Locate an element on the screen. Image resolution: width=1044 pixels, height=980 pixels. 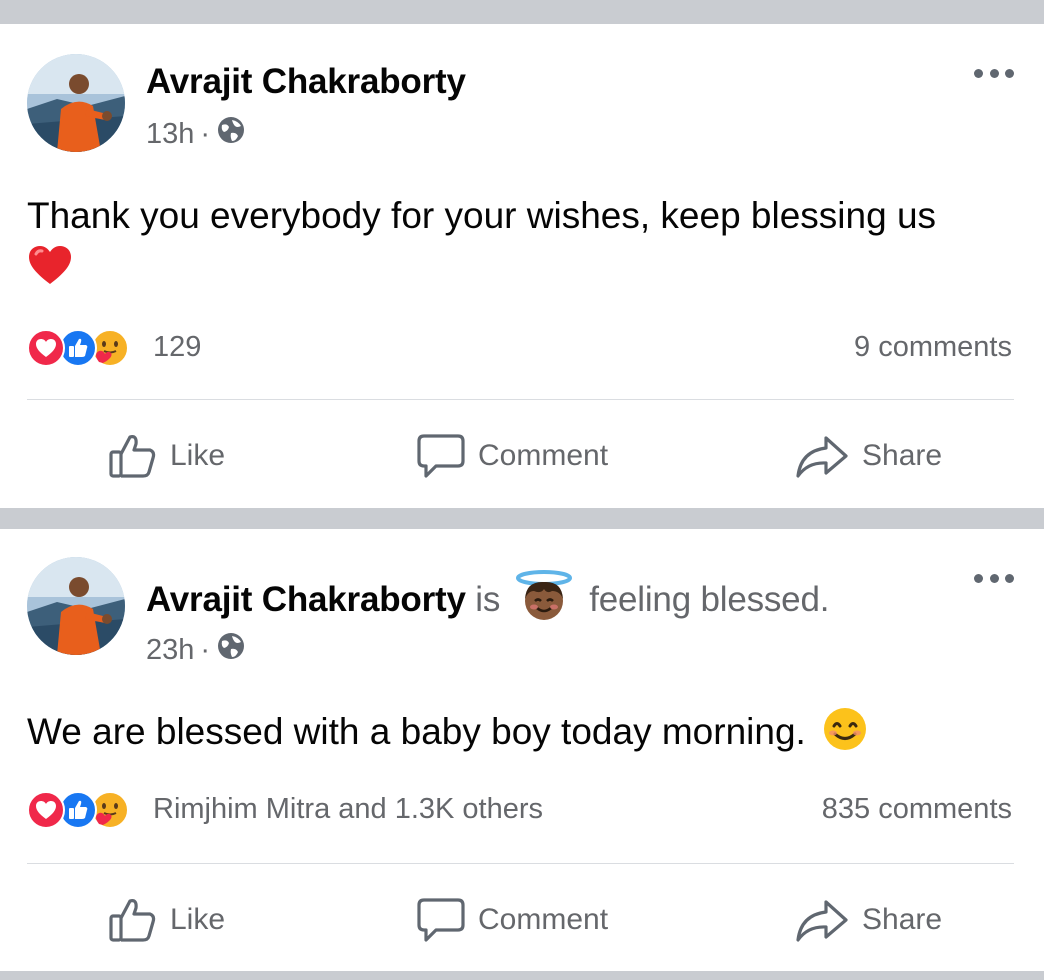
smiling-face-emoji-icon is located at coordinates (845, 734).